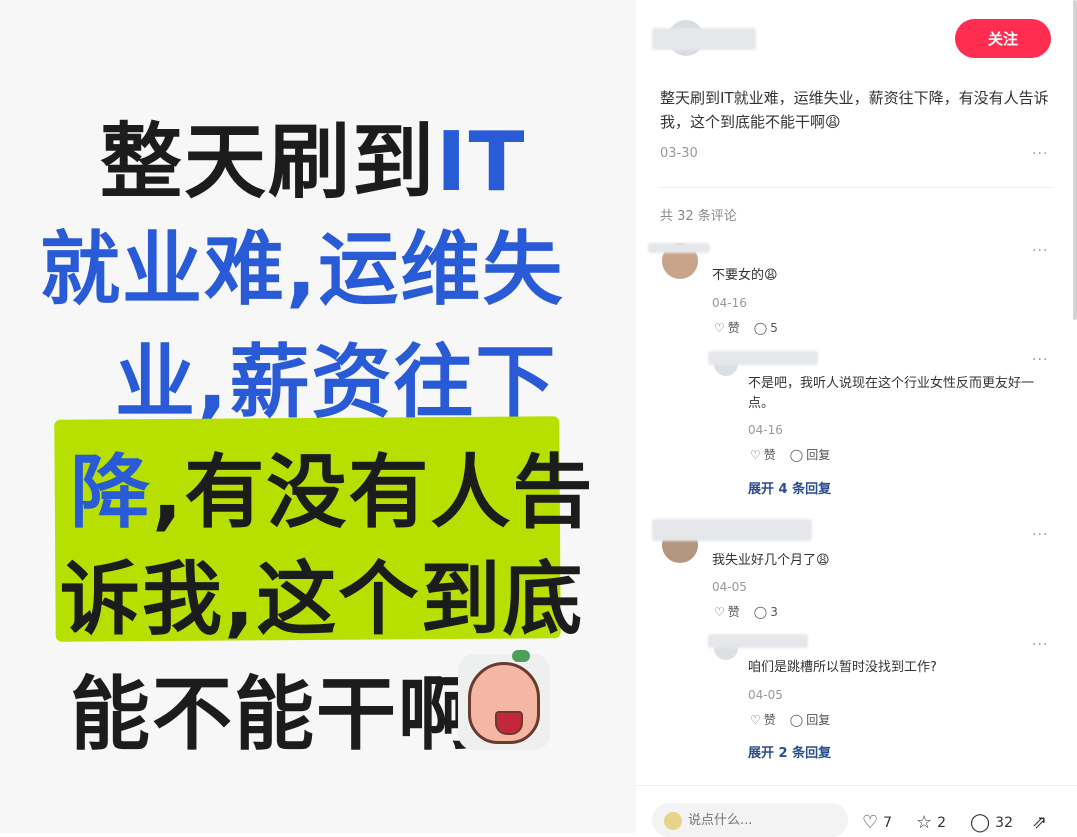  What do you see at coordinates (942, 822) in the screenshot?
I see `star-count: 2` at bounding box center [942, 822].